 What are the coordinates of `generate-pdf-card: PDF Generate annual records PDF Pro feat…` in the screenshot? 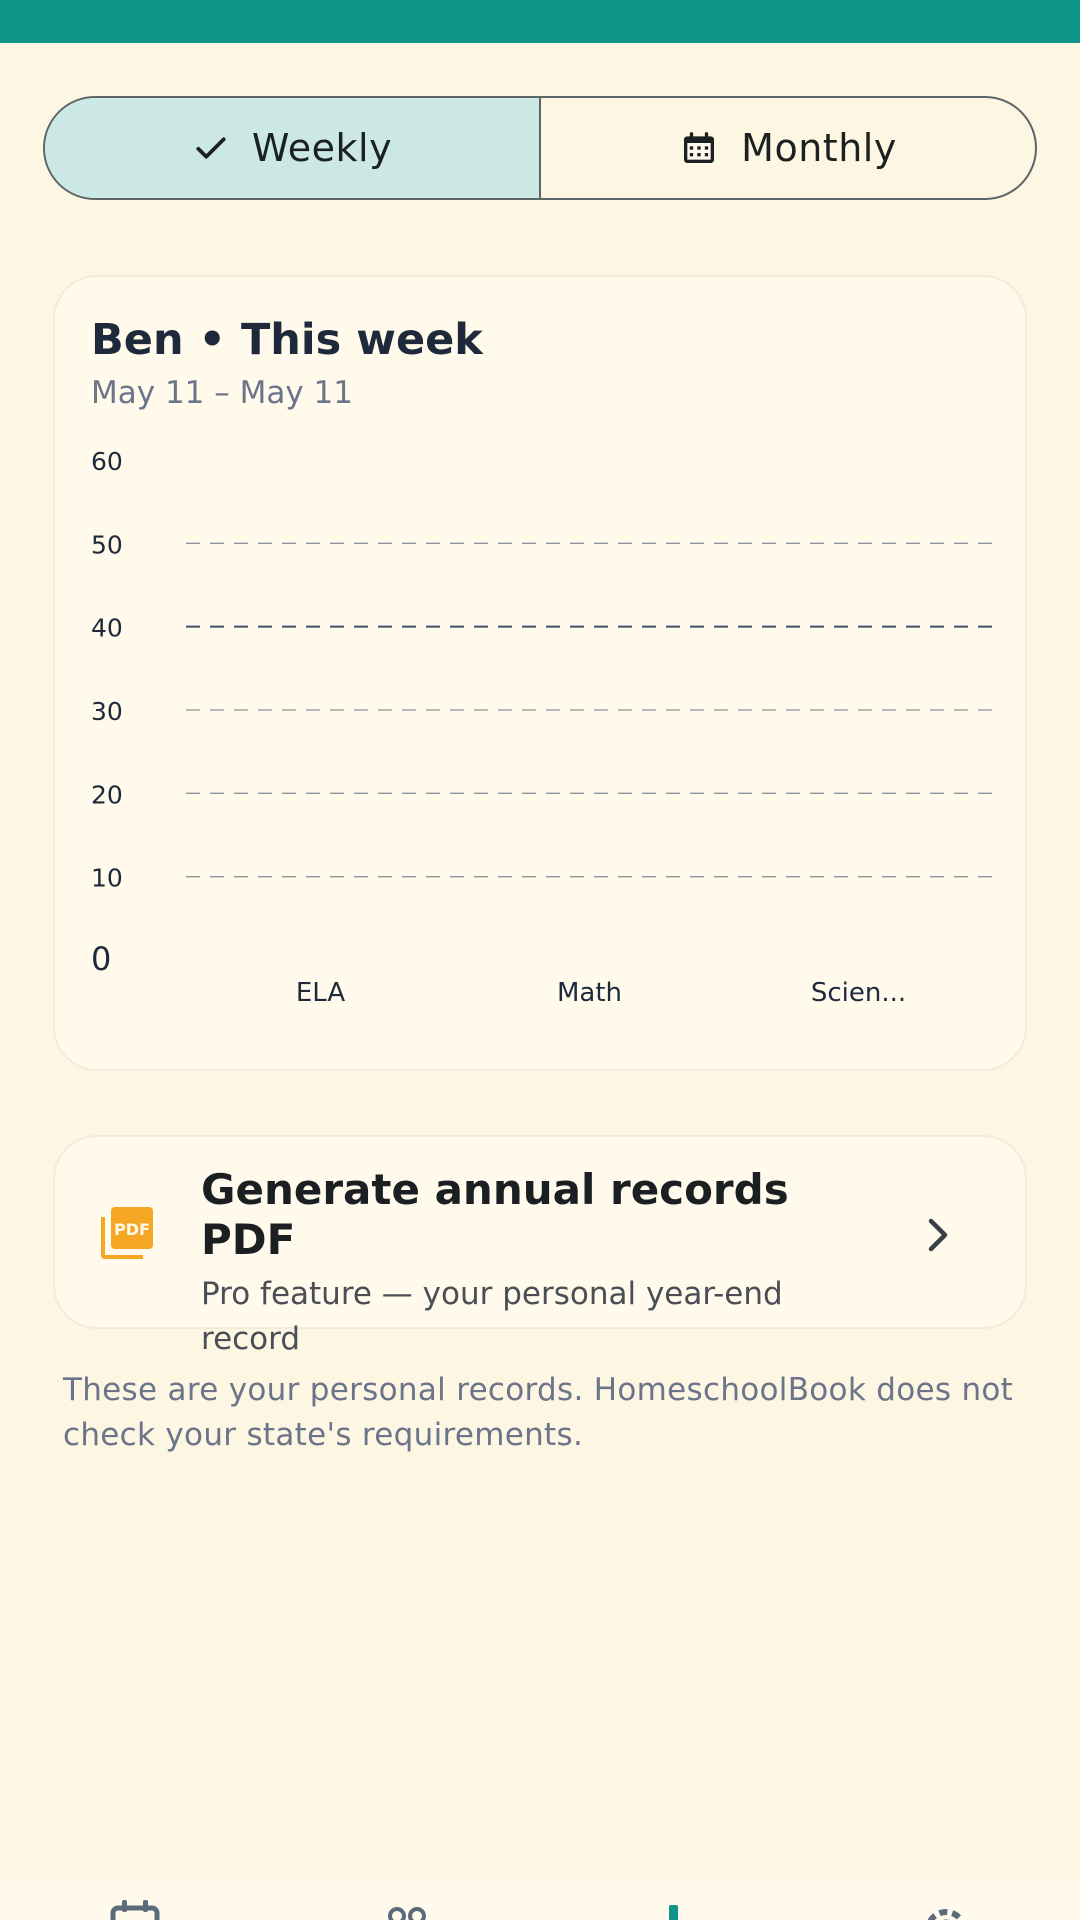 It's located at (540, 1246).